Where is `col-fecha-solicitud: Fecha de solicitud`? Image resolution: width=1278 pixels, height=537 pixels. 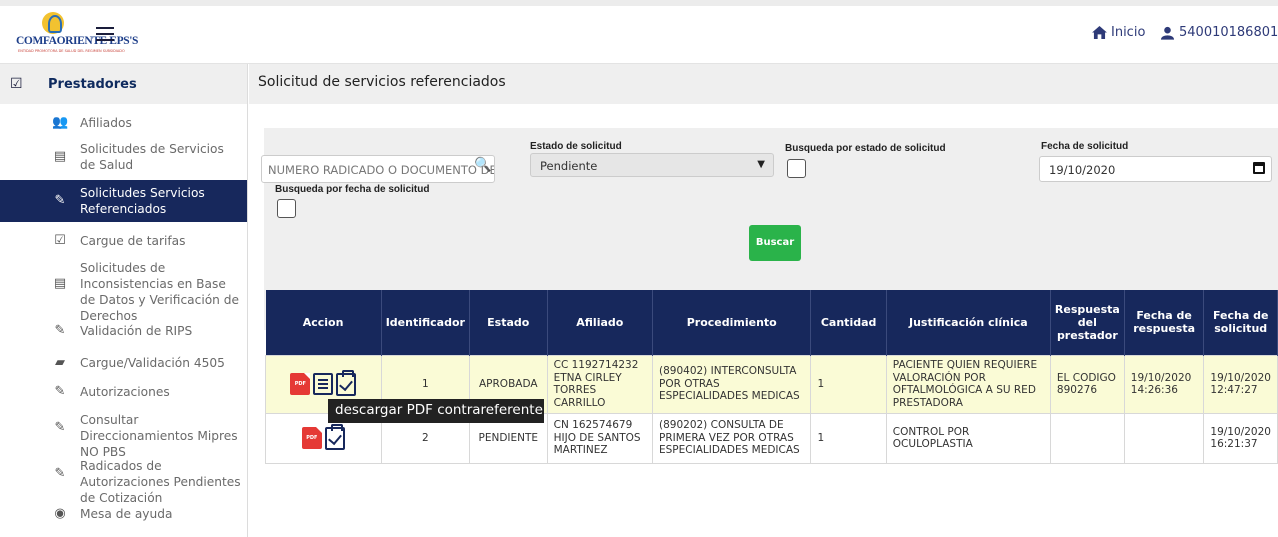
col-fecha-solicitud: Fecha de solicitud is located at coordinates (1240, 322).